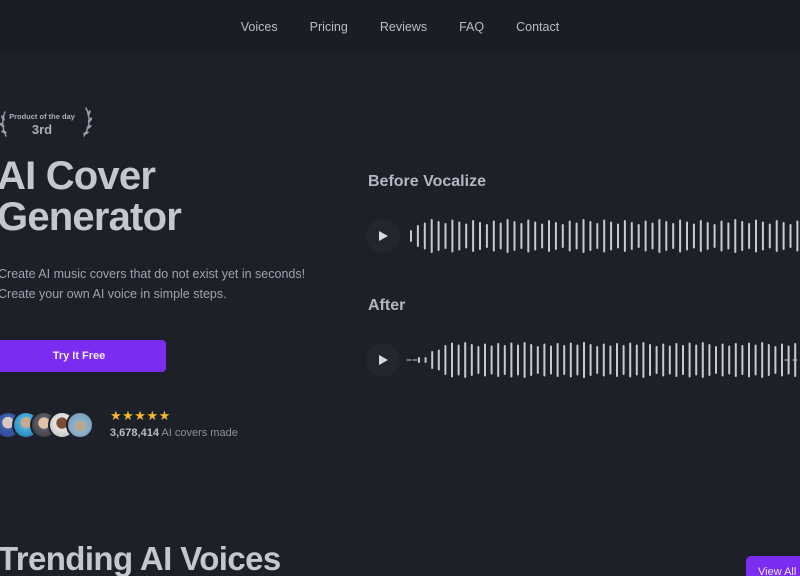 The image size is (800, 576). I want to click on nav-pricing: Pricing, so click(329, 27).